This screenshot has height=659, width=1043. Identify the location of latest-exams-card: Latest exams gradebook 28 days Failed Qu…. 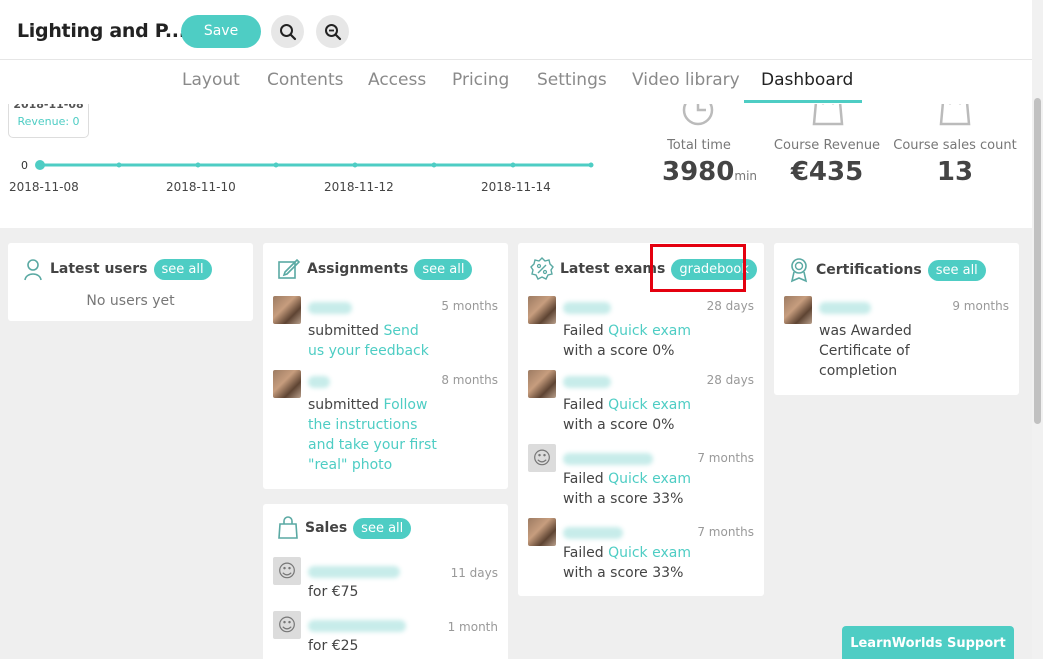
(641, 419).